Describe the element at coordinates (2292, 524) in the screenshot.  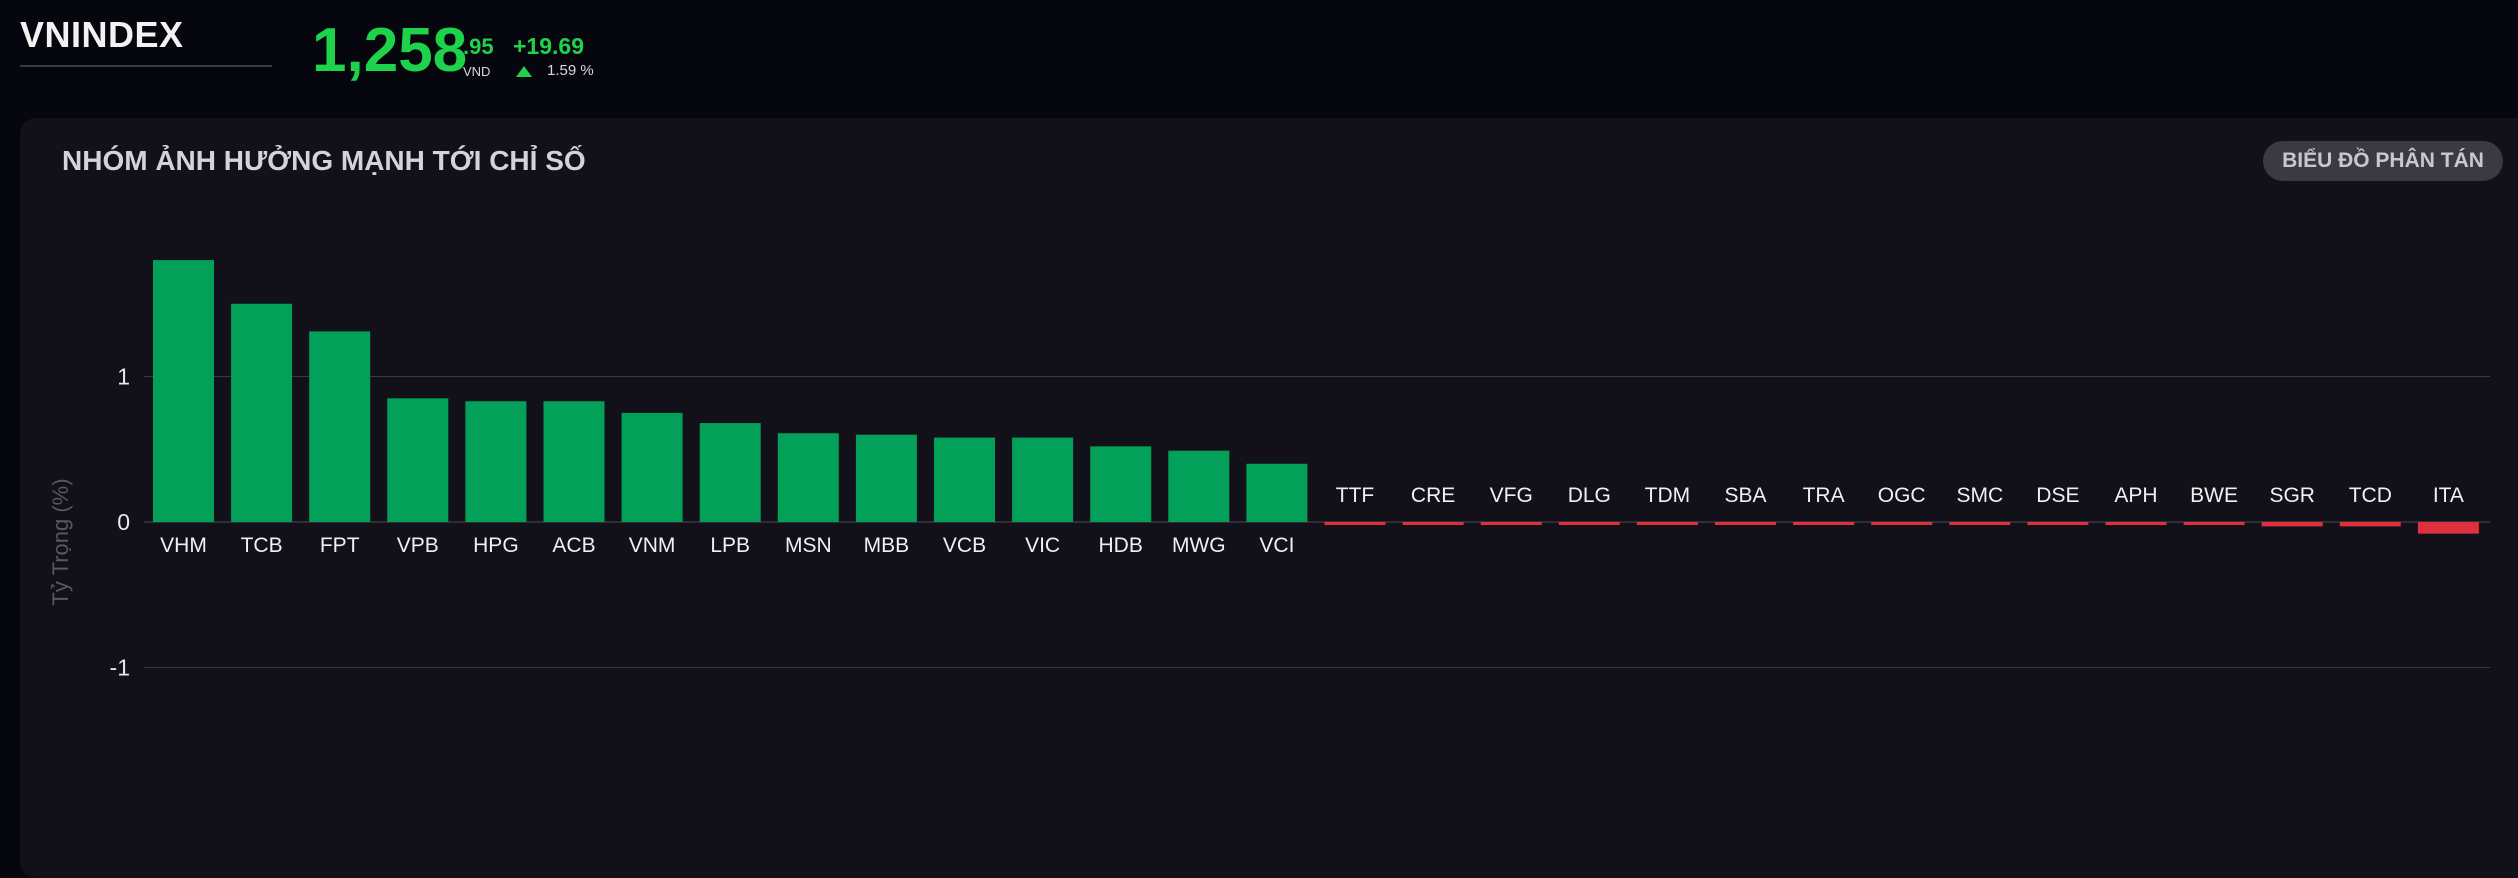
I see `bar-sgr` at that location.